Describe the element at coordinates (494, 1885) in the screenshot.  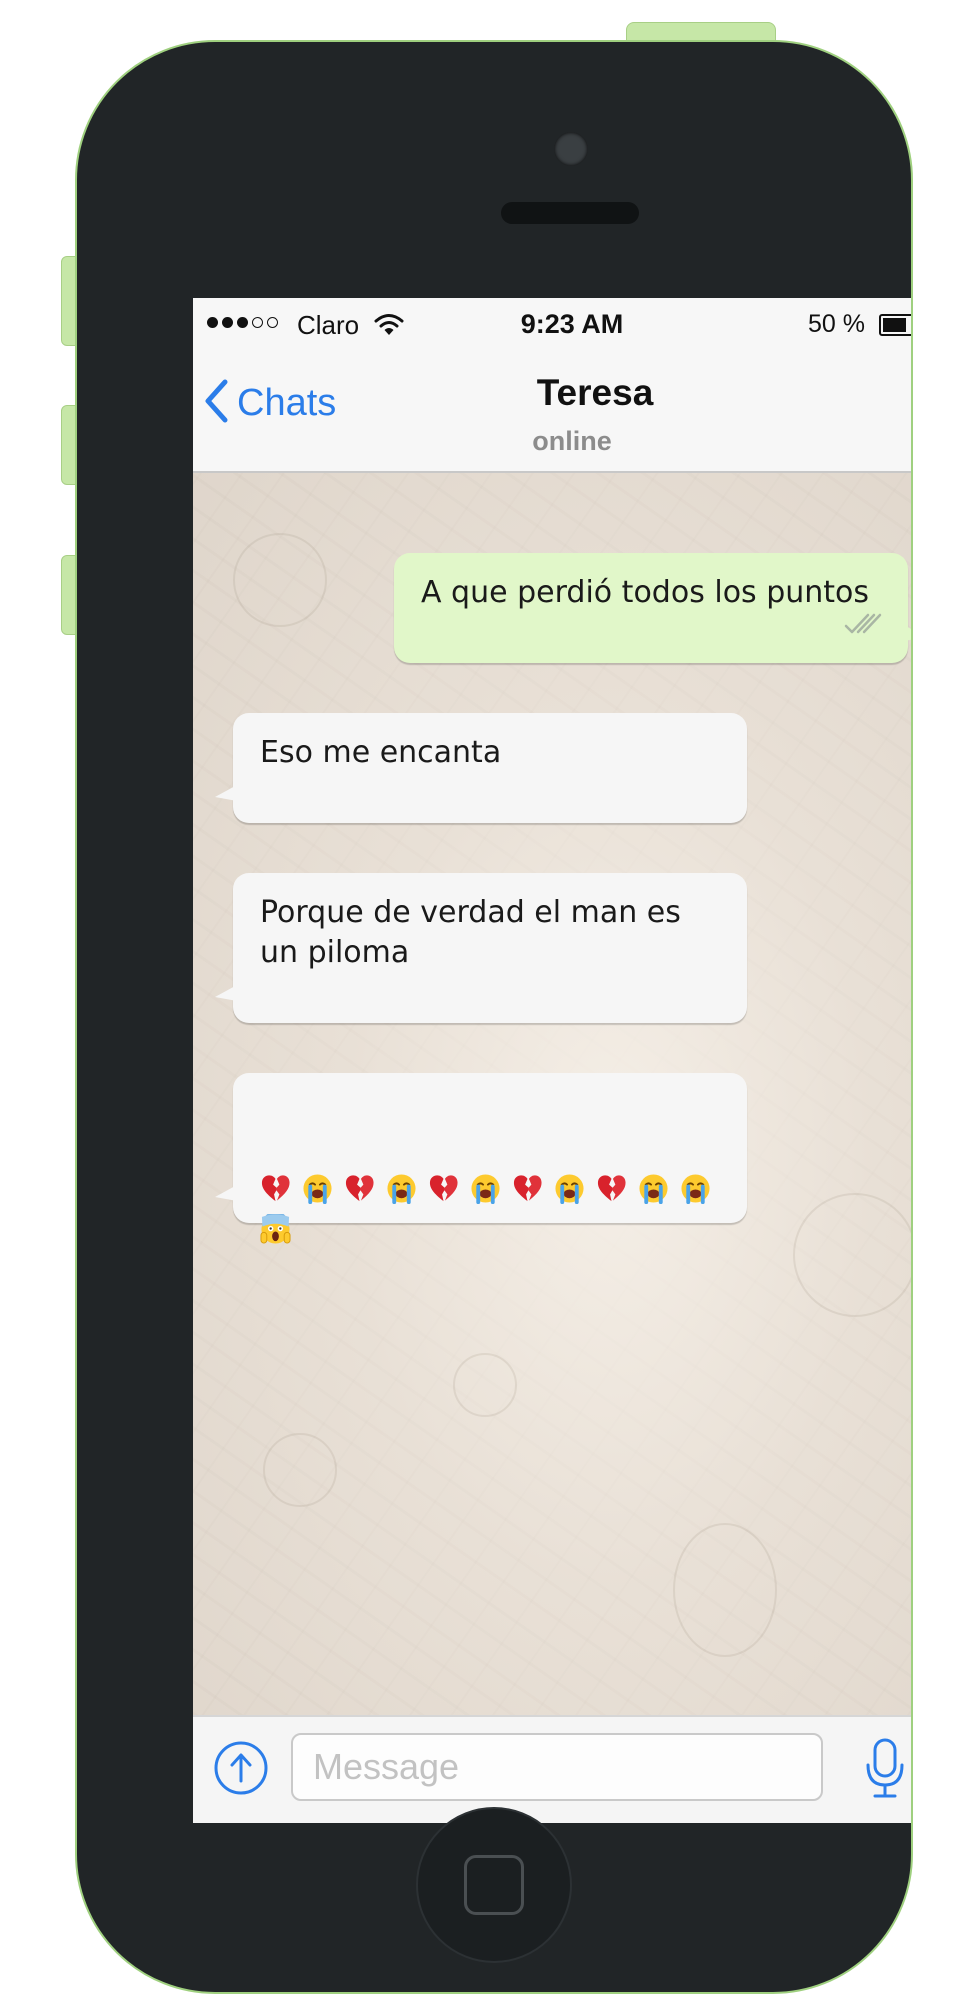
I see `home-button-icon` at that location.